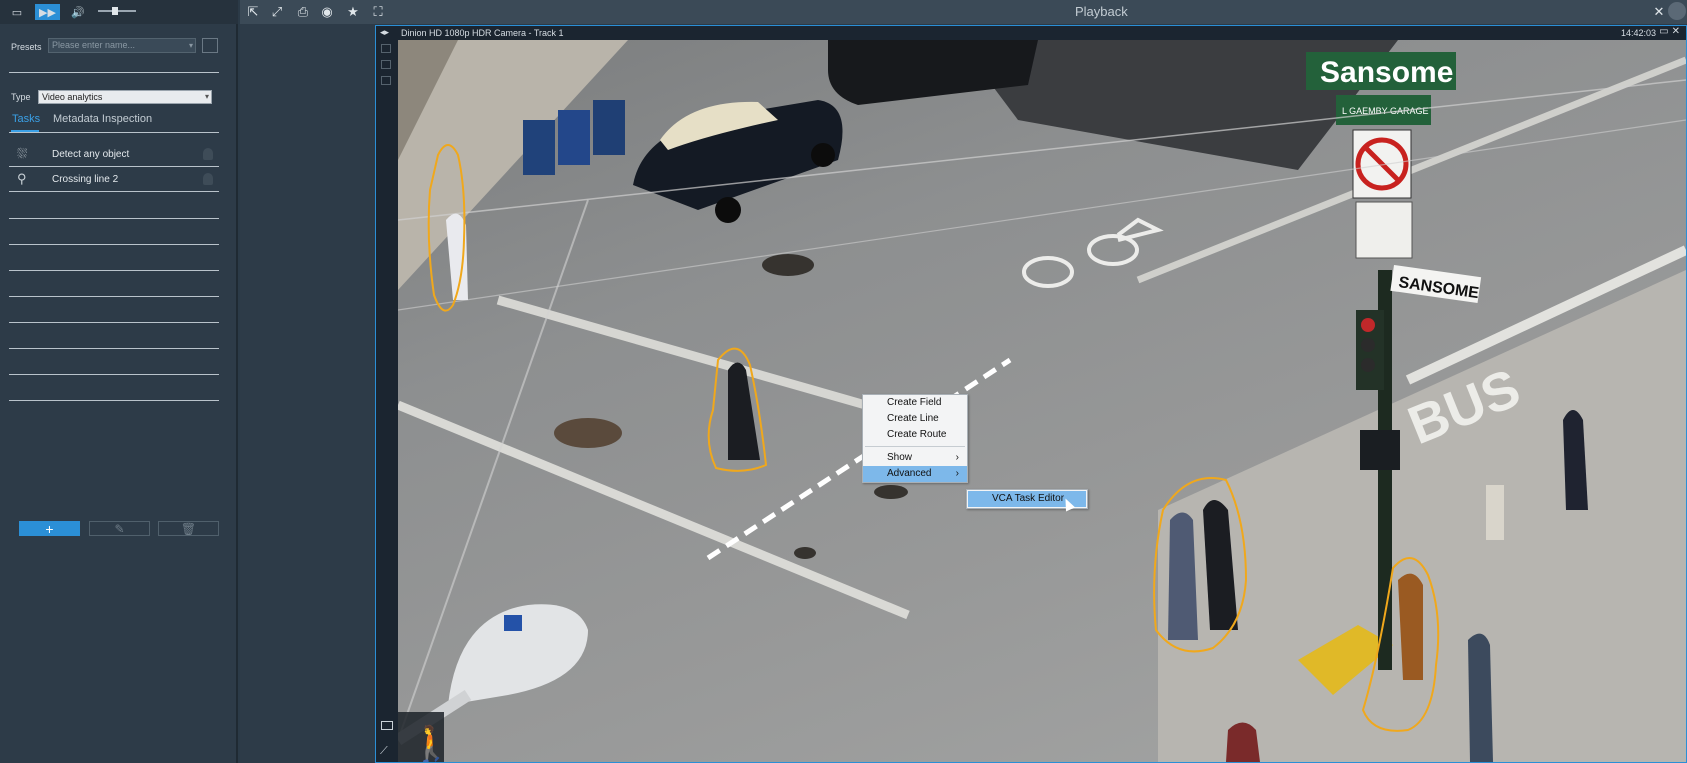 The image size is (1687, 763). Describe the element at coordinates (253, 12) in the screenshot. I see `layout-icon: ⇱` at that location.